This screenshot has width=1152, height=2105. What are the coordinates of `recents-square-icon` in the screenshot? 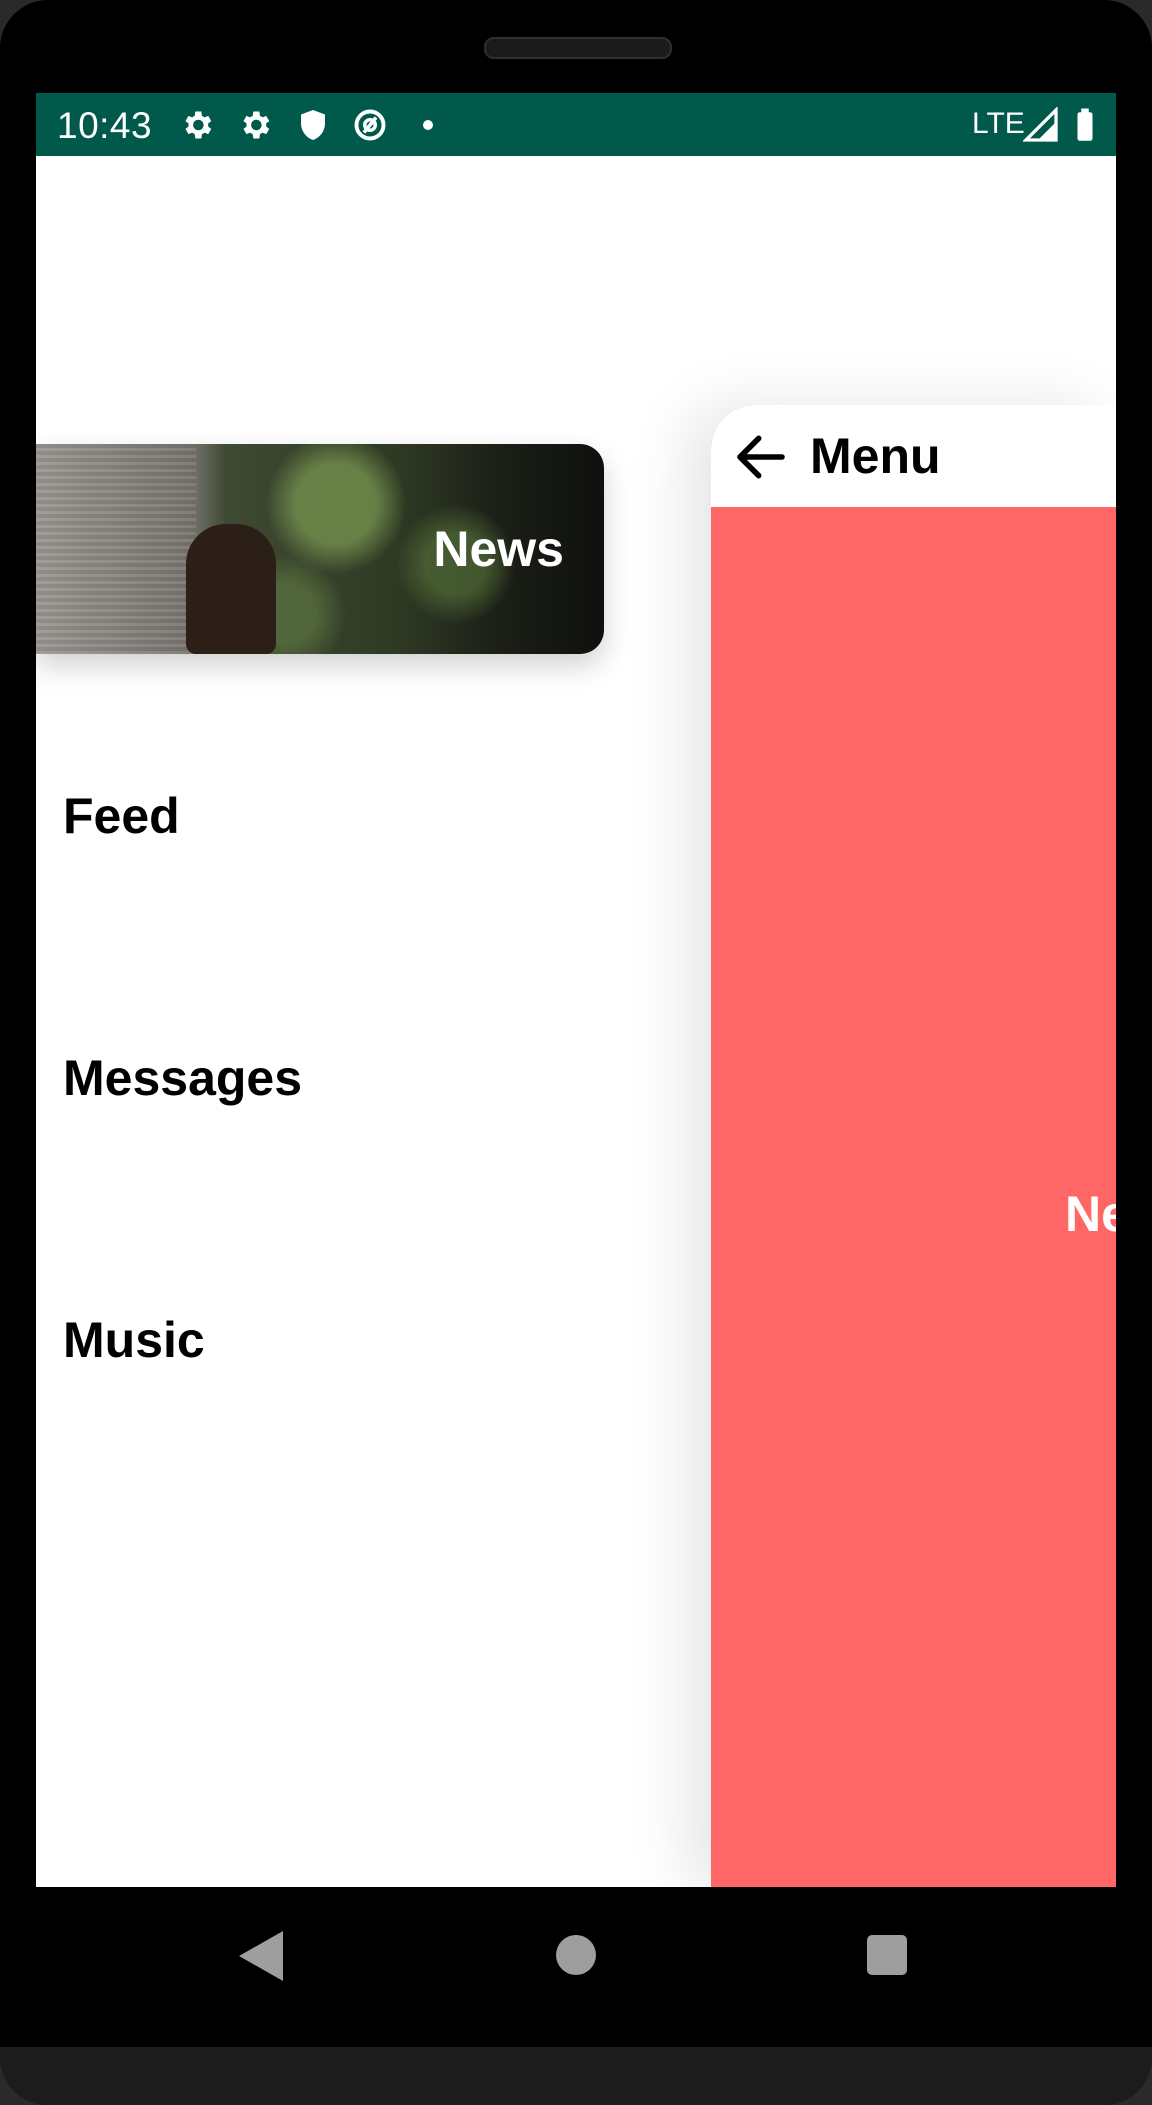 It's located at (887, 1955).